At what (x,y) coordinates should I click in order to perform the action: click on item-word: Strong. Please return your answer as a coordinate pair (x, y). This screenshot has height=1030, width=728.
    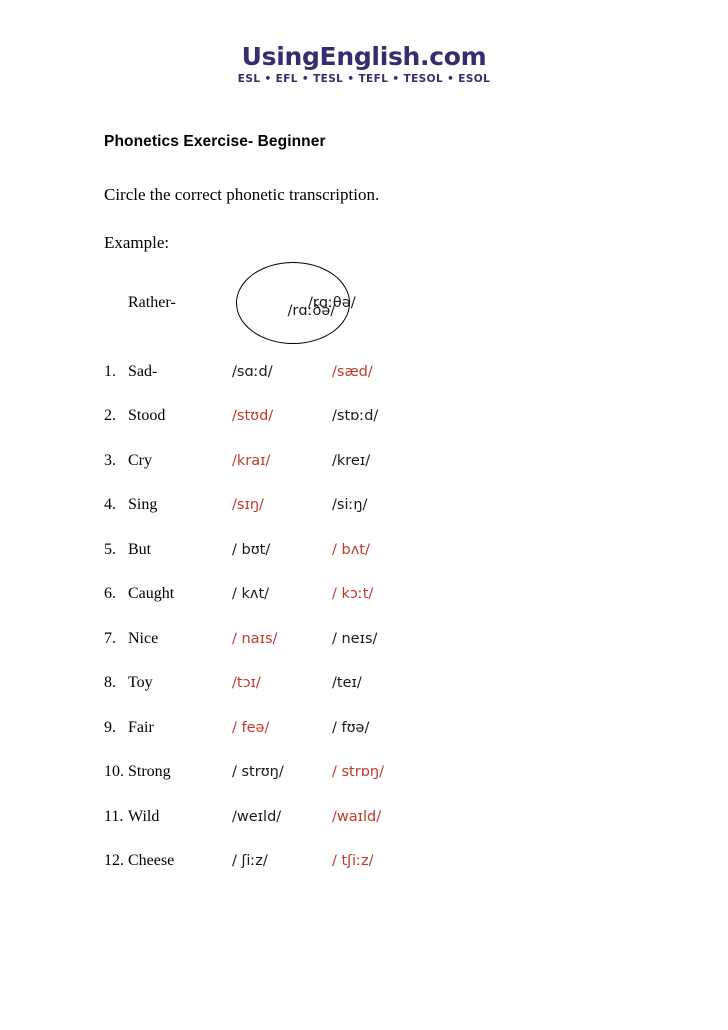
    Looking at the image, I should click on (149, 771).